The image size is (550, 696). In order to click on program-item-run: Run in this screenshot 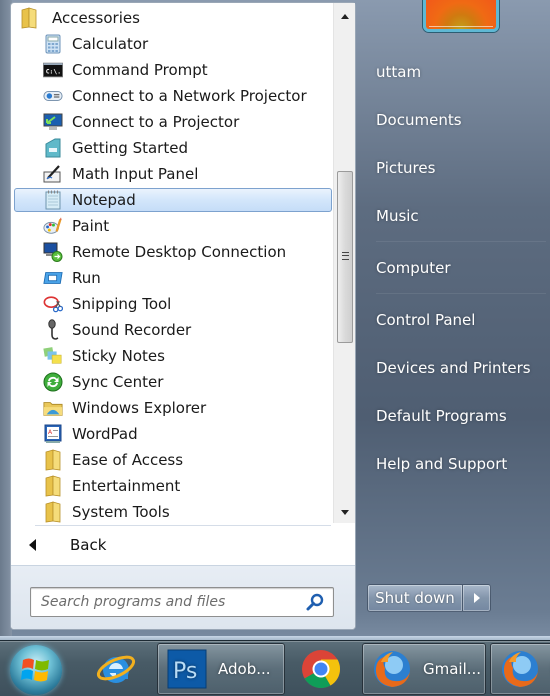, I will do `click(173, 278)`.